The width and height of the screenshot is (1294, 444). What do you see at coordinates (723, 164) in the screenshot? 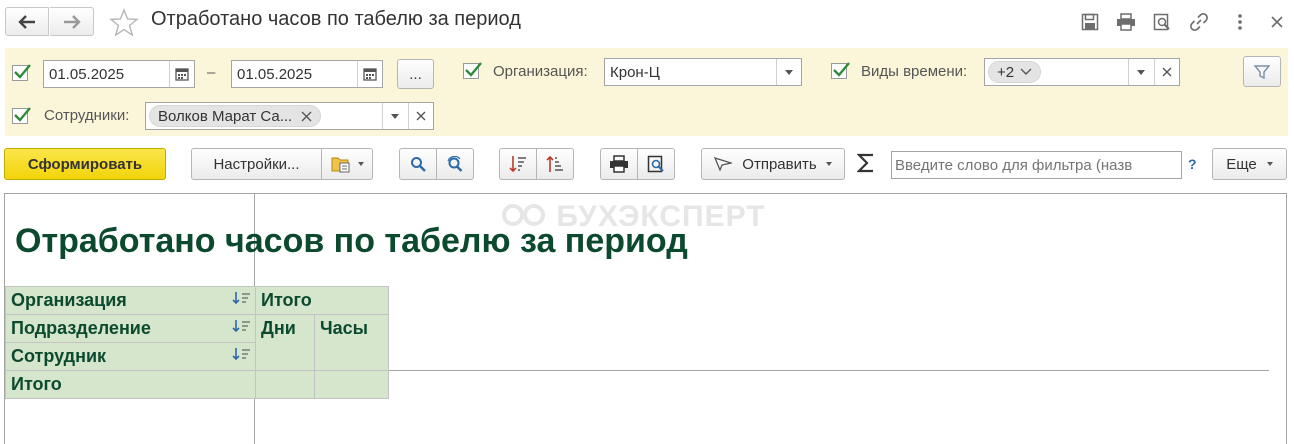
I see `send-icon` at bounding box center [723, 164].